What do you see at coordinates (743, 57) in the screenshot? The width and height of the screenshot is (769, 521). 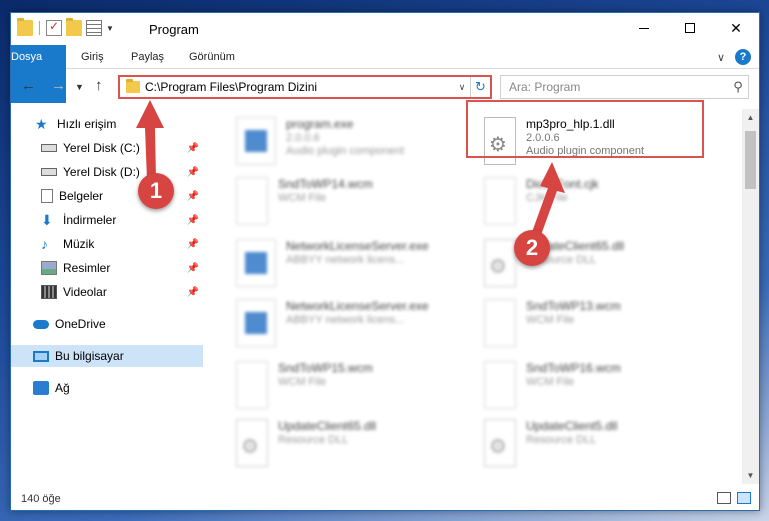 I see `help-icon: ?` at bounding box center [743, 57].